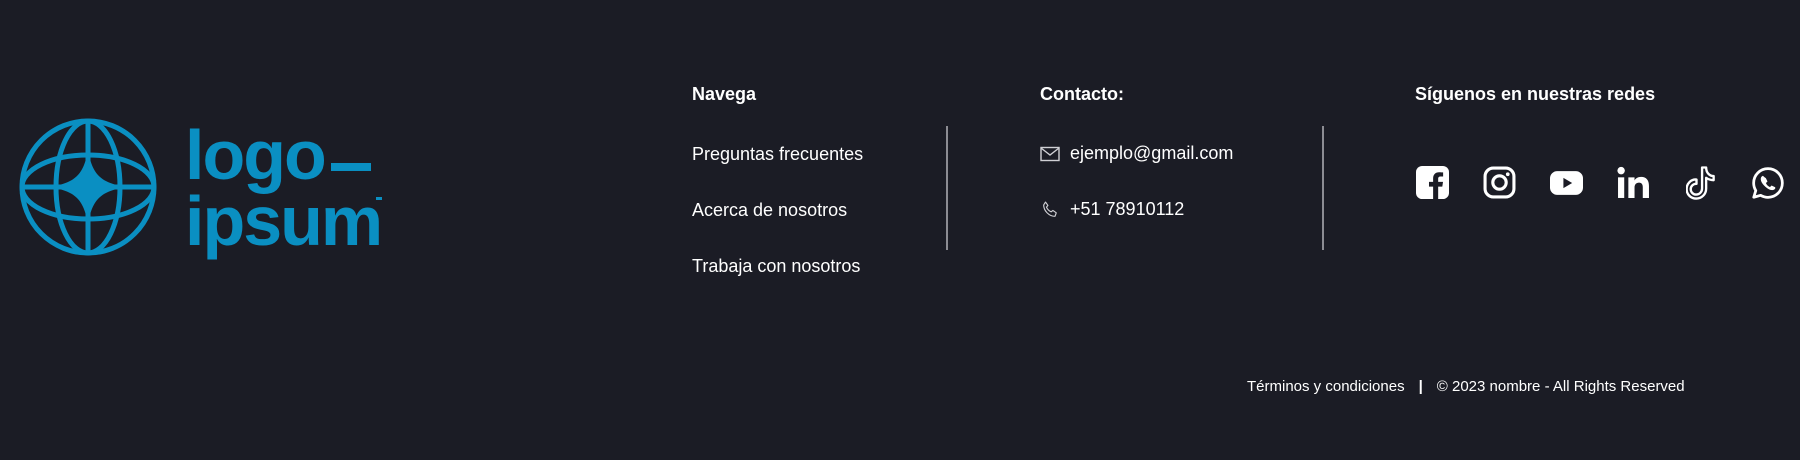  What do you see at coordinates (776, 266) in the screenshot?
I see `nav-link-careers: Trabaja con nosotros` at bounding box center [776, 266].